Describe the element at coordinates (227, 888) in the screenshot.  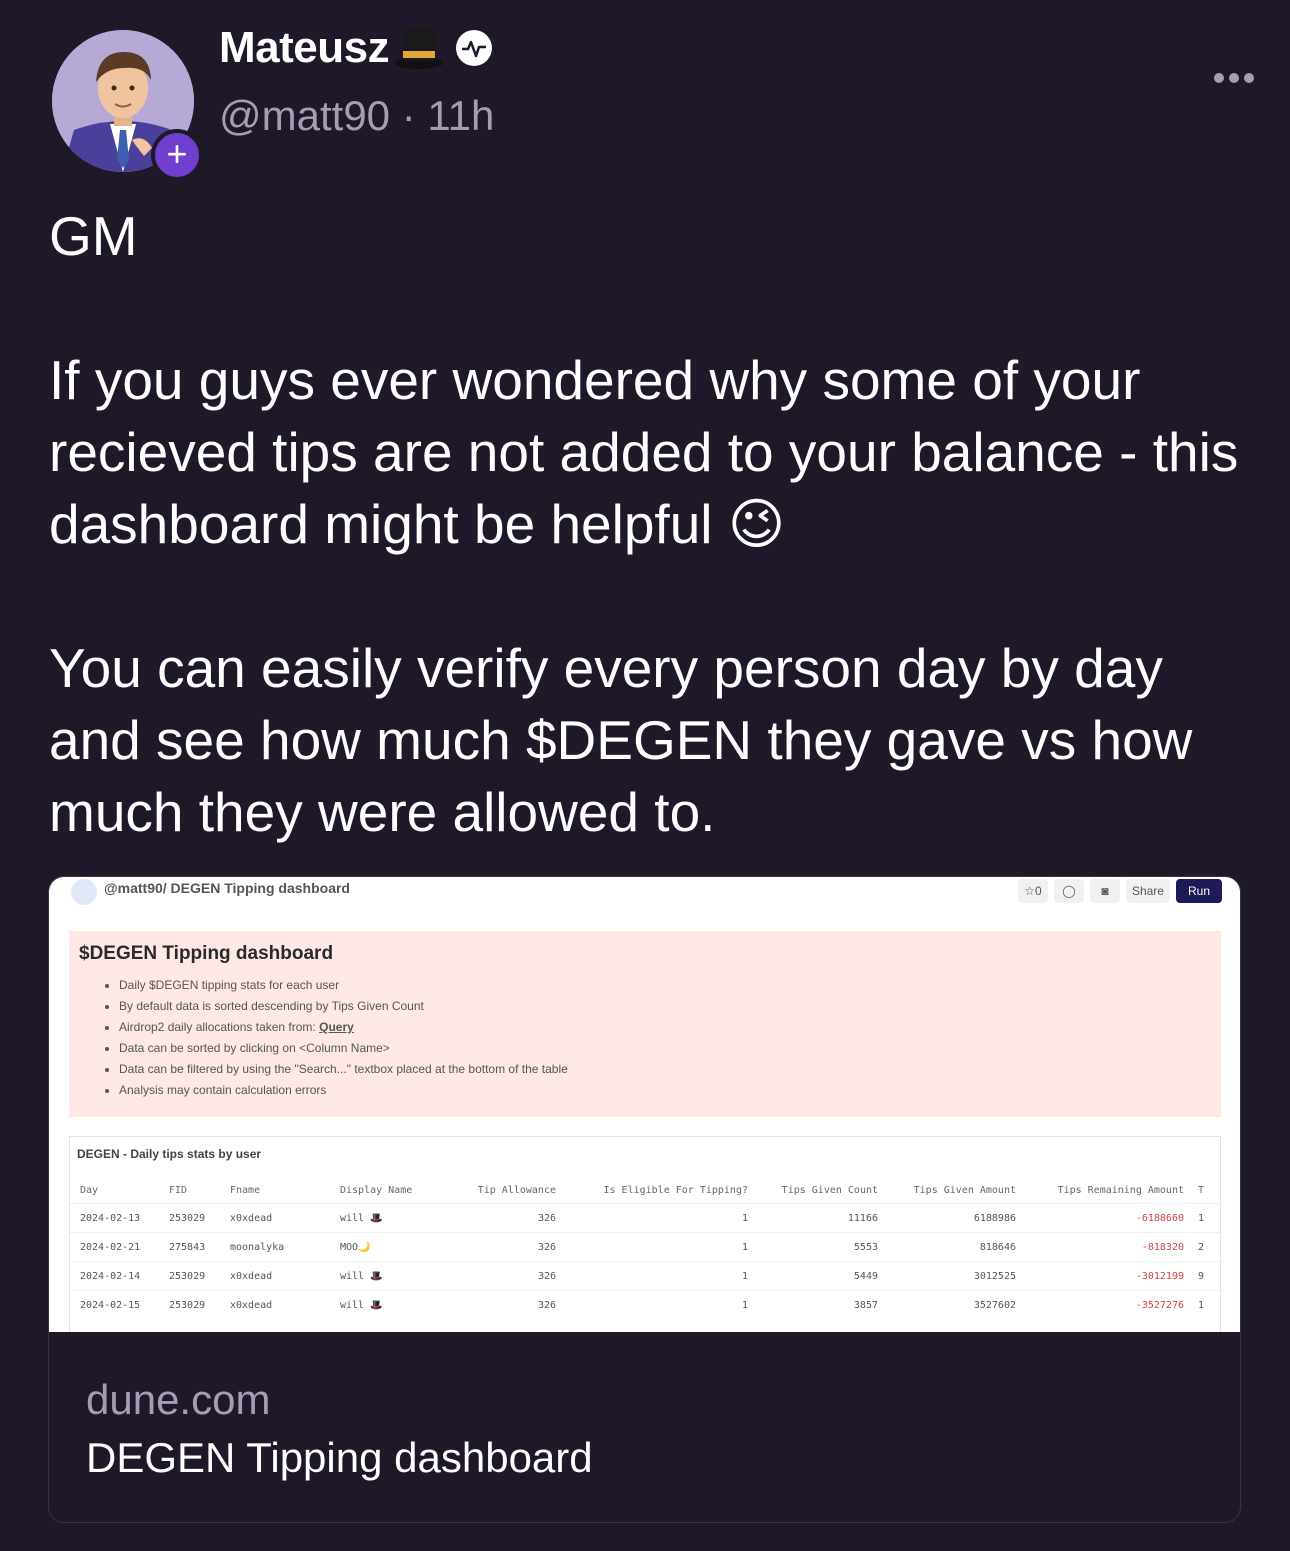
I see `dashboard-breadcrumb: @matt90/ DEGEN Tipping dashboard` at that location.